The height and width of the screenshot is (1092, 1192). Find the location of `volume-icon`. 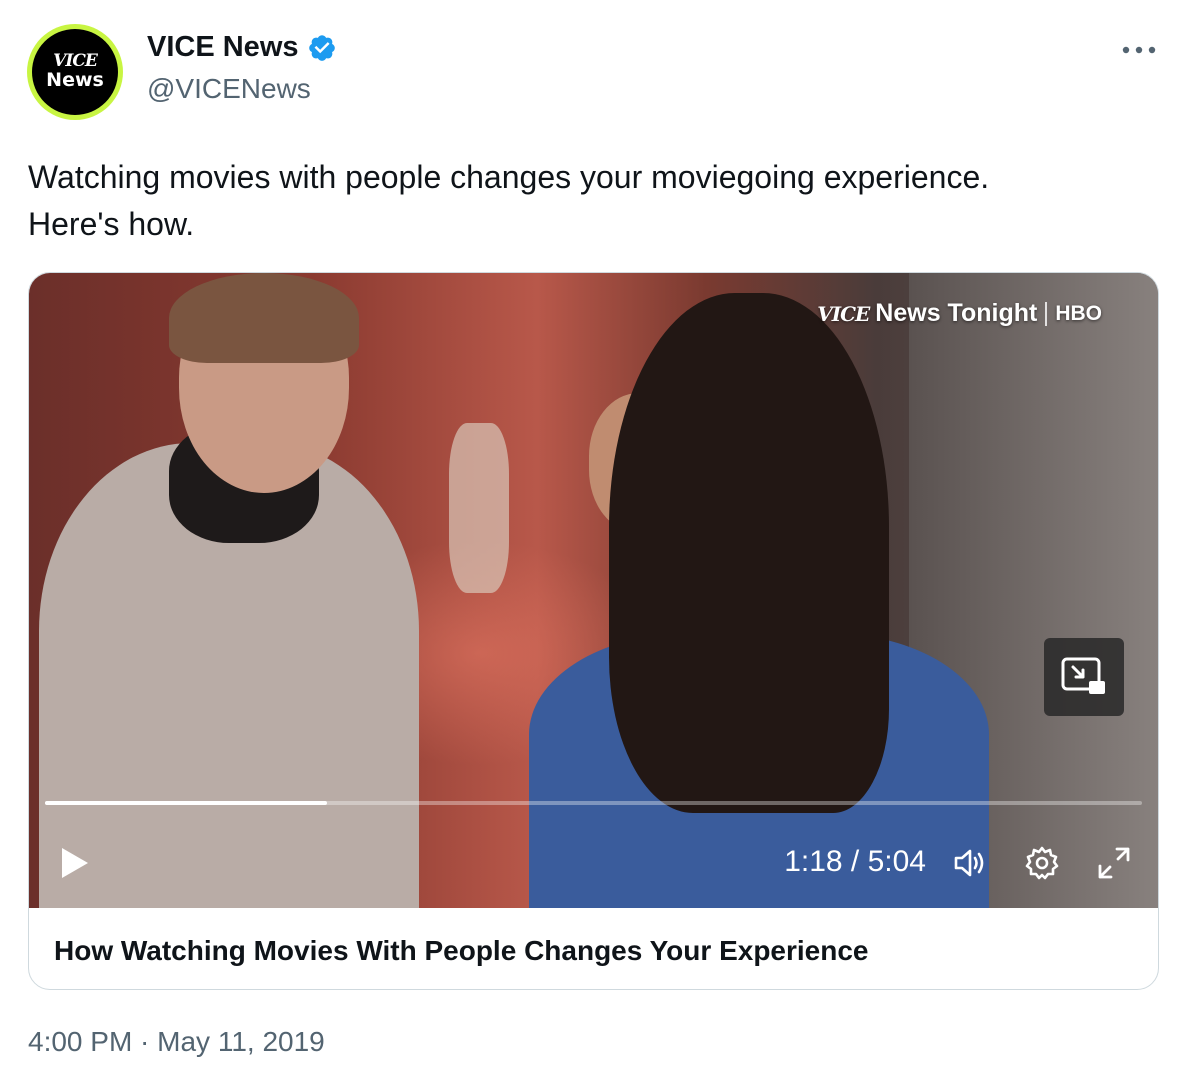

volume-icon is located at coordinates (970, 863).